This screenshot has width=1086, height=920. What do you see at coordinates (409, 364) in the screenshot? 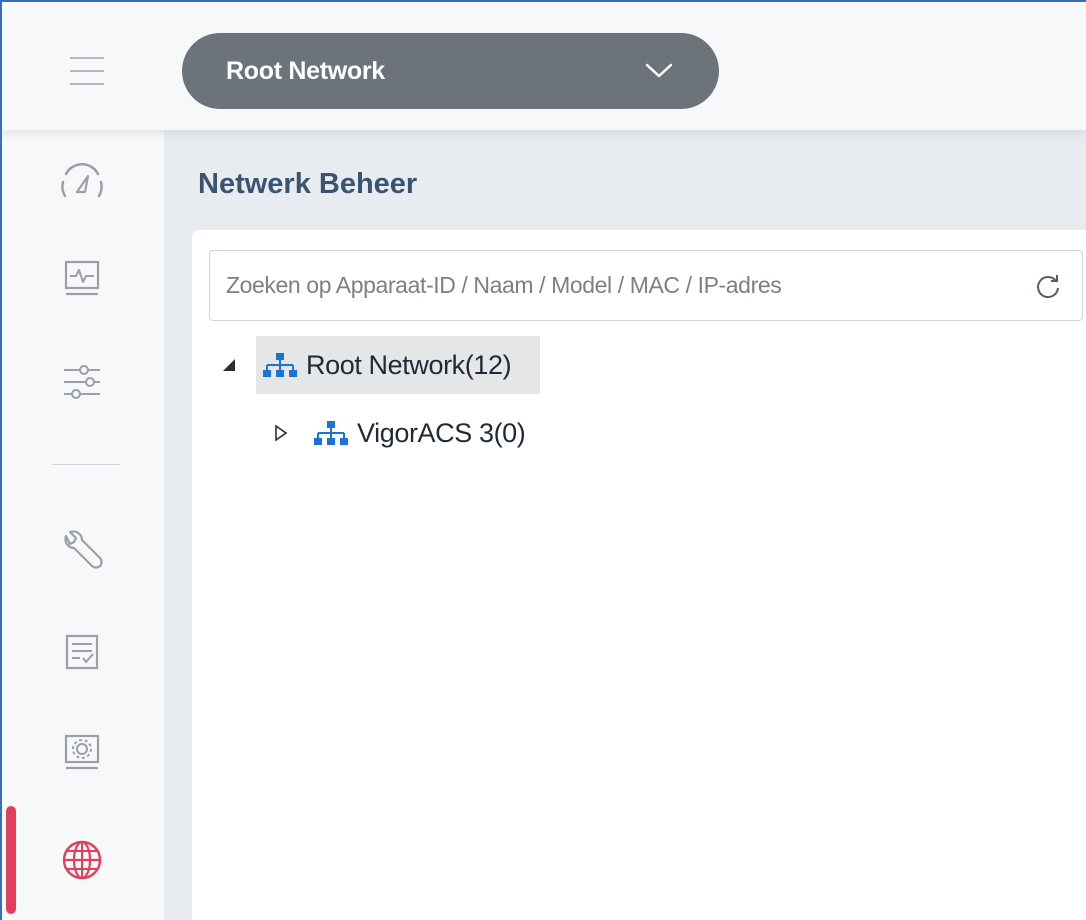
I see `tree-node-label: Root Network(12)` at bounding box center [409, 364].